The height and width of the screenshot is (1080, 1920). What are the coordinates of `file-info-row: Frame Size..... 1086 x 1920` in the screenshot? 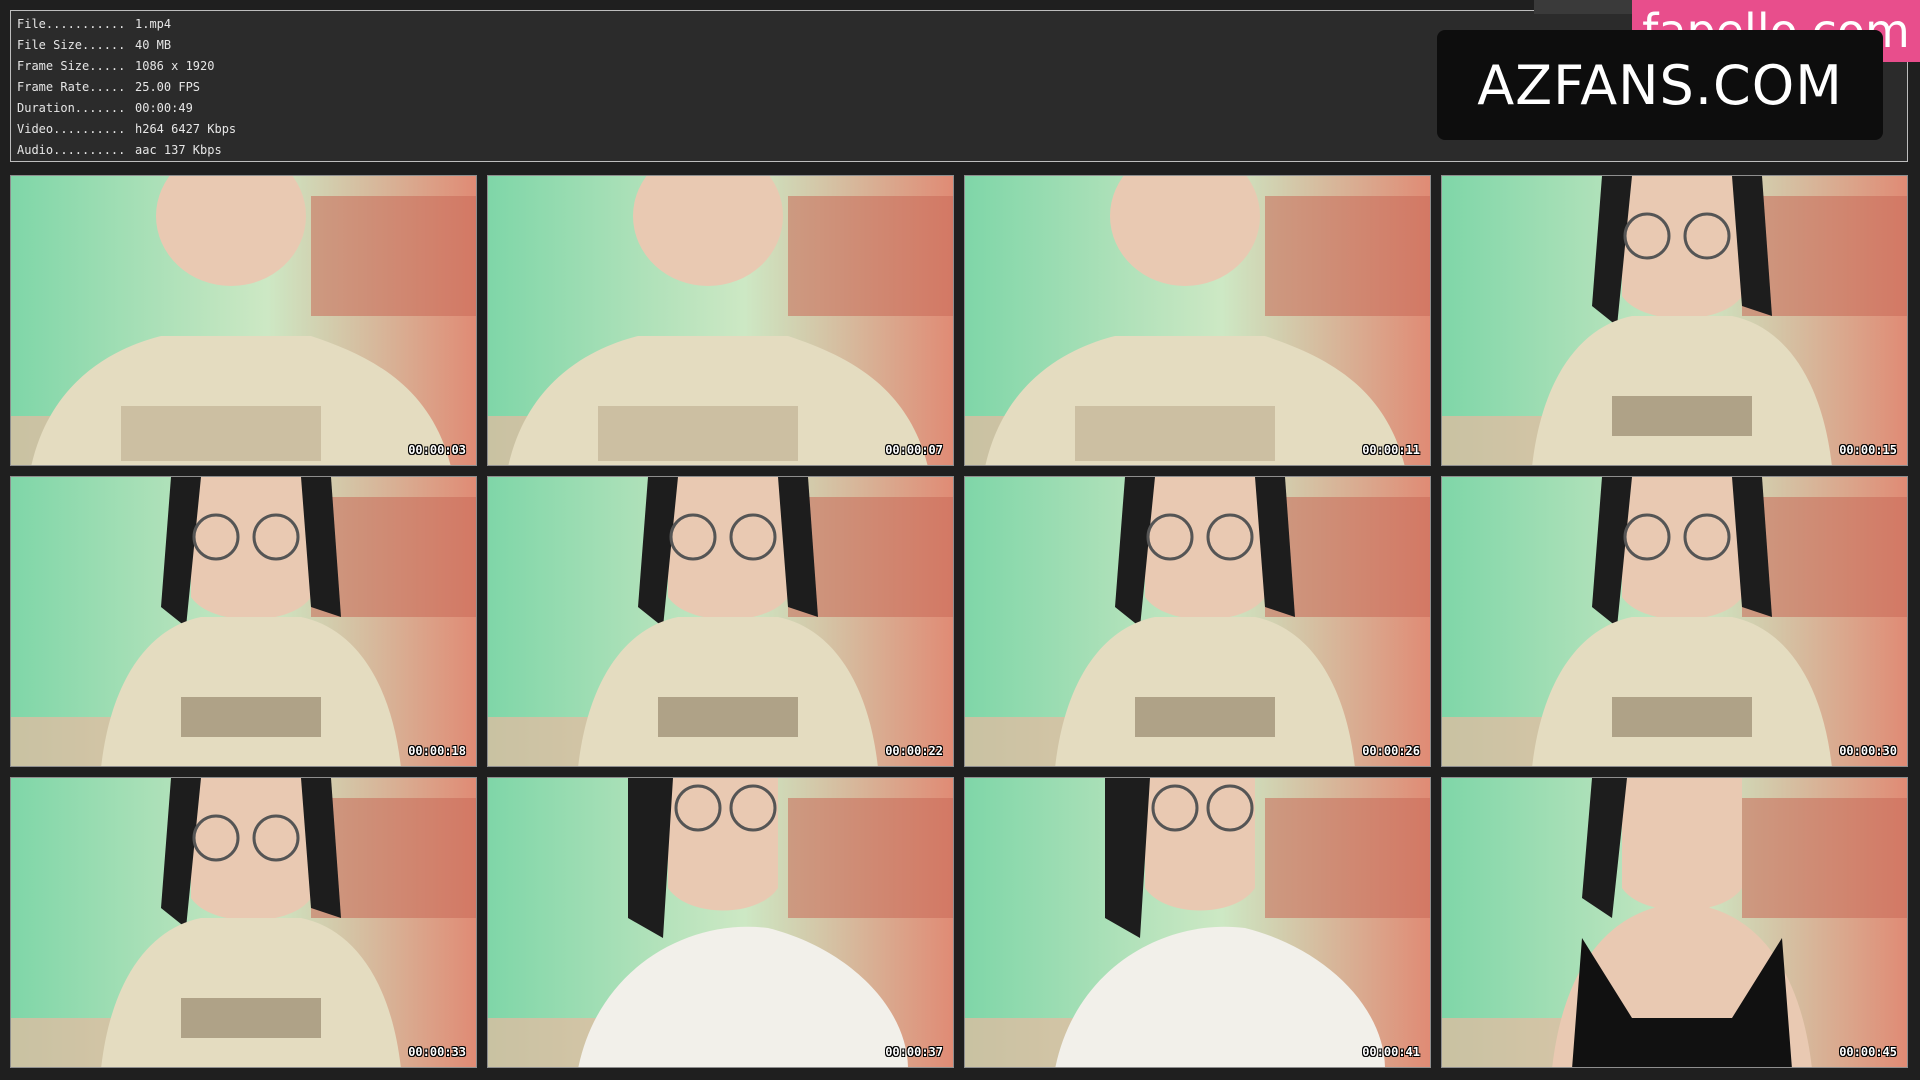 It's located at (126, 66).